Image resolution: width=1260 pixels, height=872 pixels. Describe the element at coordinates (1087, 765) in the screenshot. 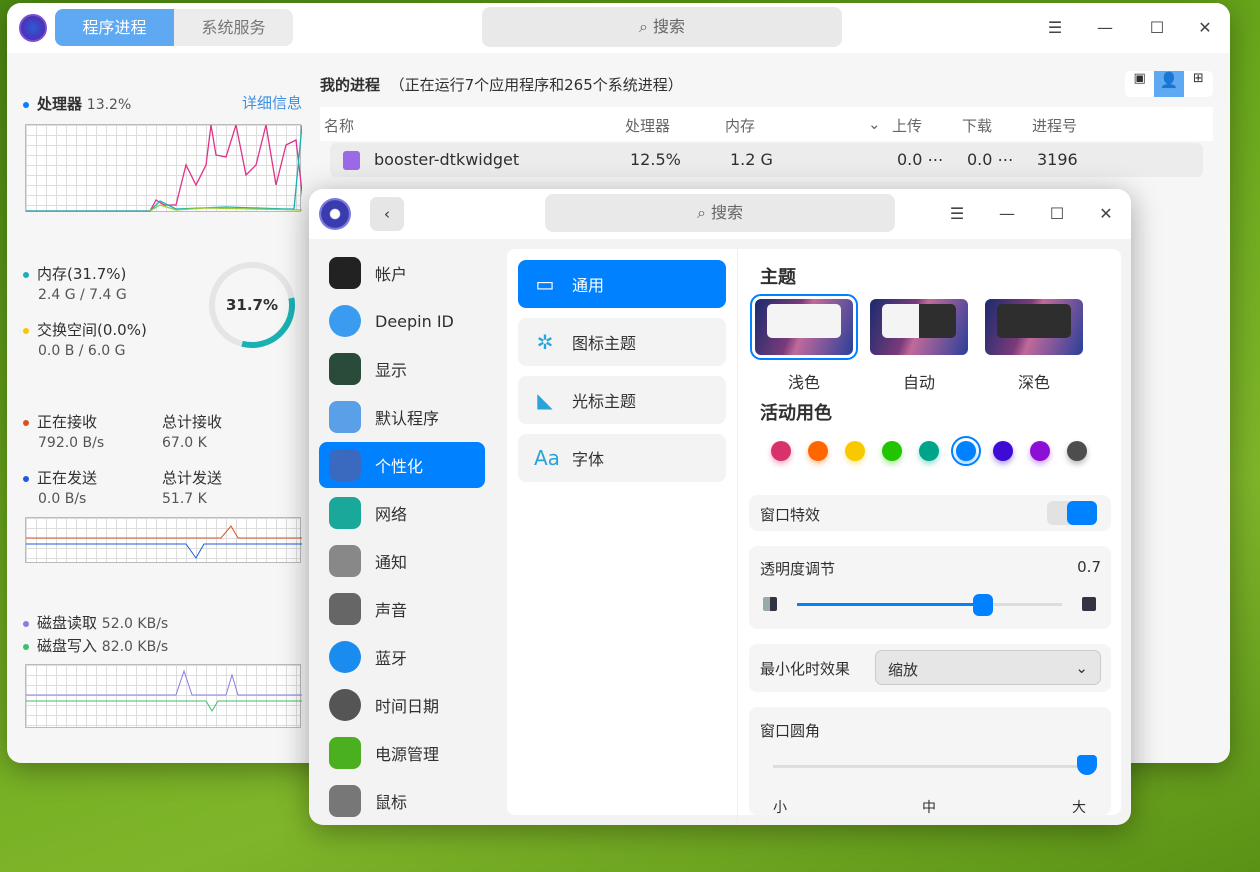

I see `radius-slider-handle` at that location.